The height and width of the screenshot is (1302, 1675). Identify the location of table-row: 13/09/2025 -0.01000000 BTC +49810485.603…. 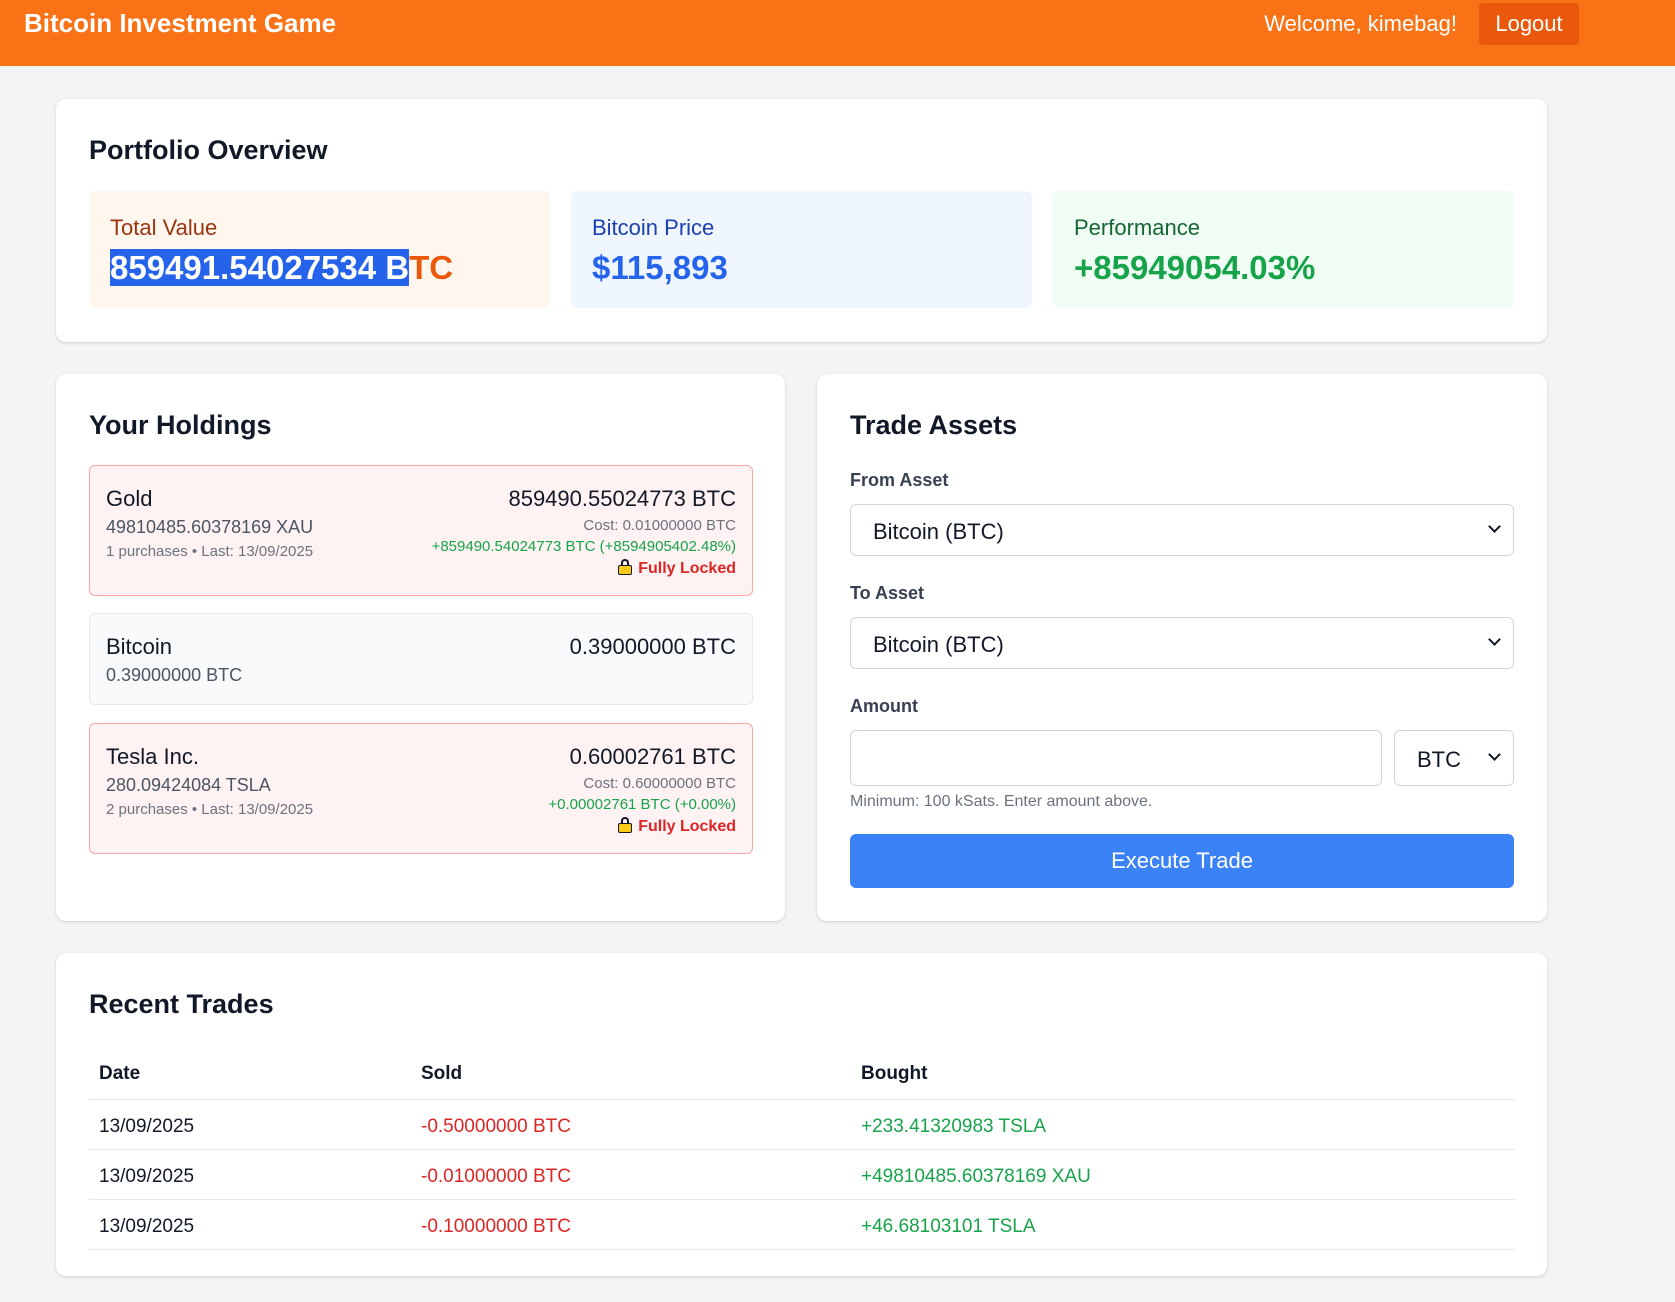
(802, 1175).